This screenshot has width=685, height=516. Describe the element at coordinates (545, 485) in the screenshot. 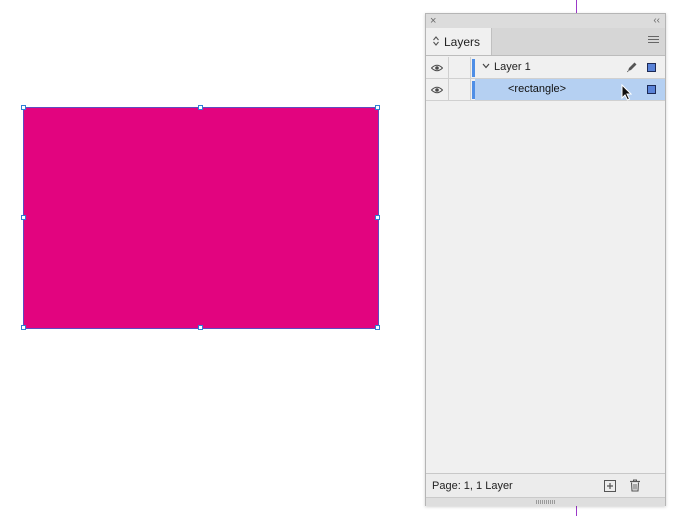

I see `panel-footer: Page: 1, 1 Layer` at that location.